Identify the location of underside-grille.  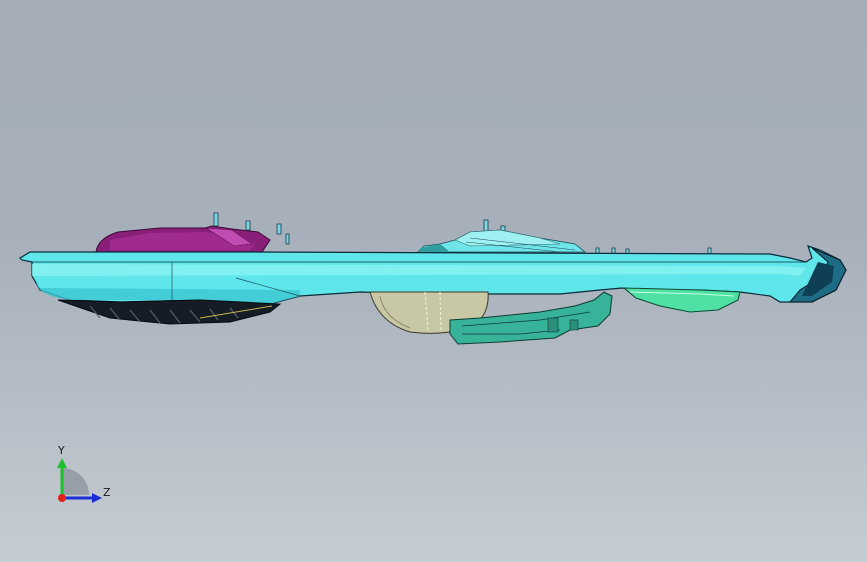
(169, 312).